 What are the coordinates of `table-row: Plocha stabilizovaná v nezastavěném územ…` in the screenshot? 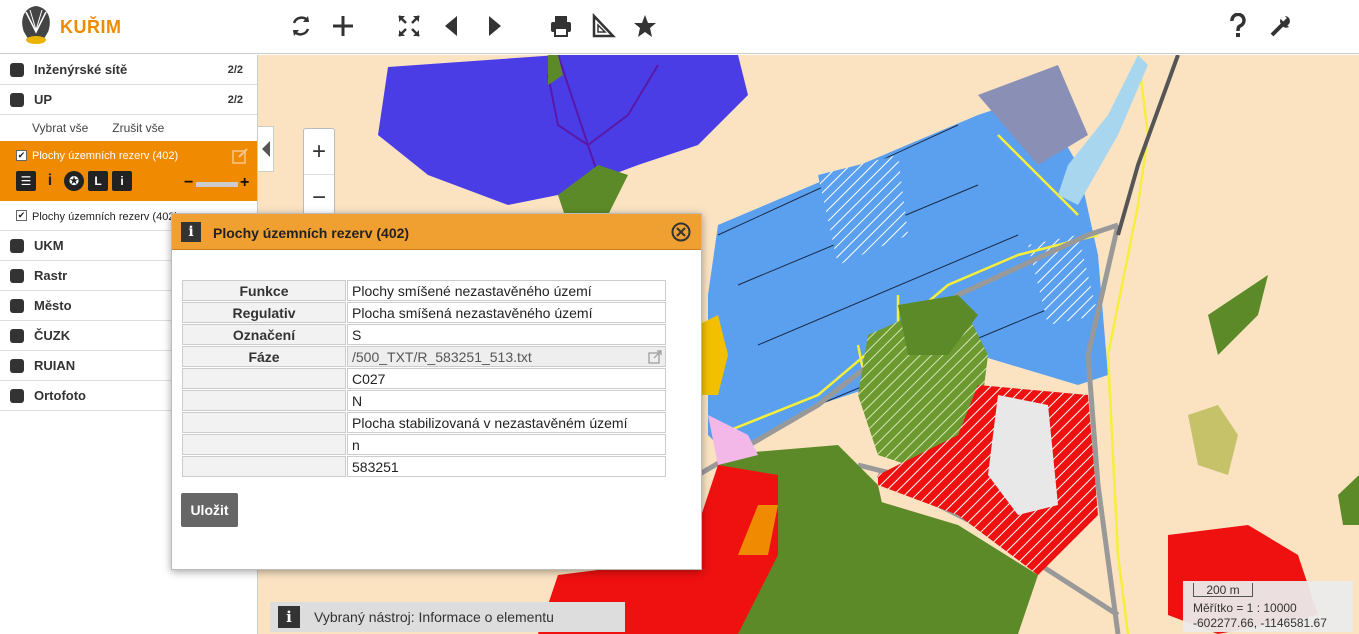 It's located at (424, 422).